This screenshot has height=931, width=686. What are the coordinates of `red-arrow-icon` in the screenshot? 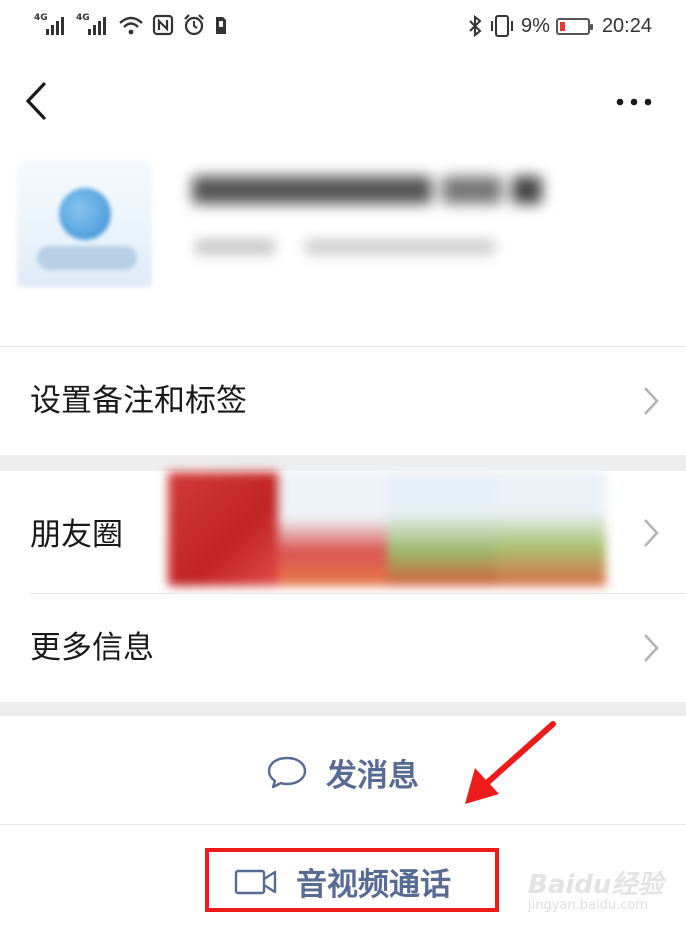 It's located at (510, 762).